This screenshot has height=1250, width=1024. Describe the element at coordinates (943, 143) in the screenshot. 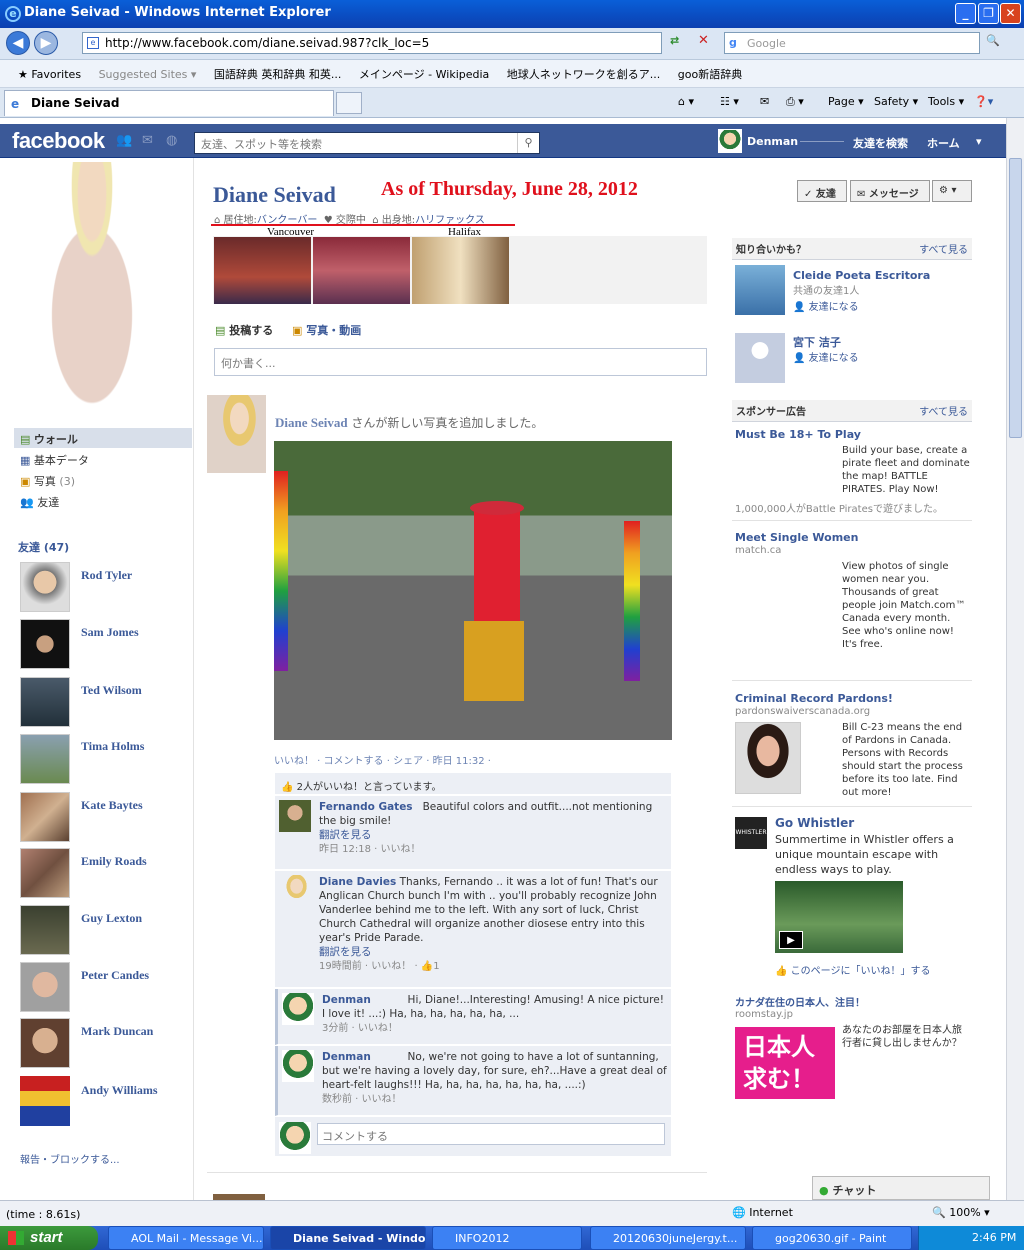

I see `home-link: ホーム` at that location.